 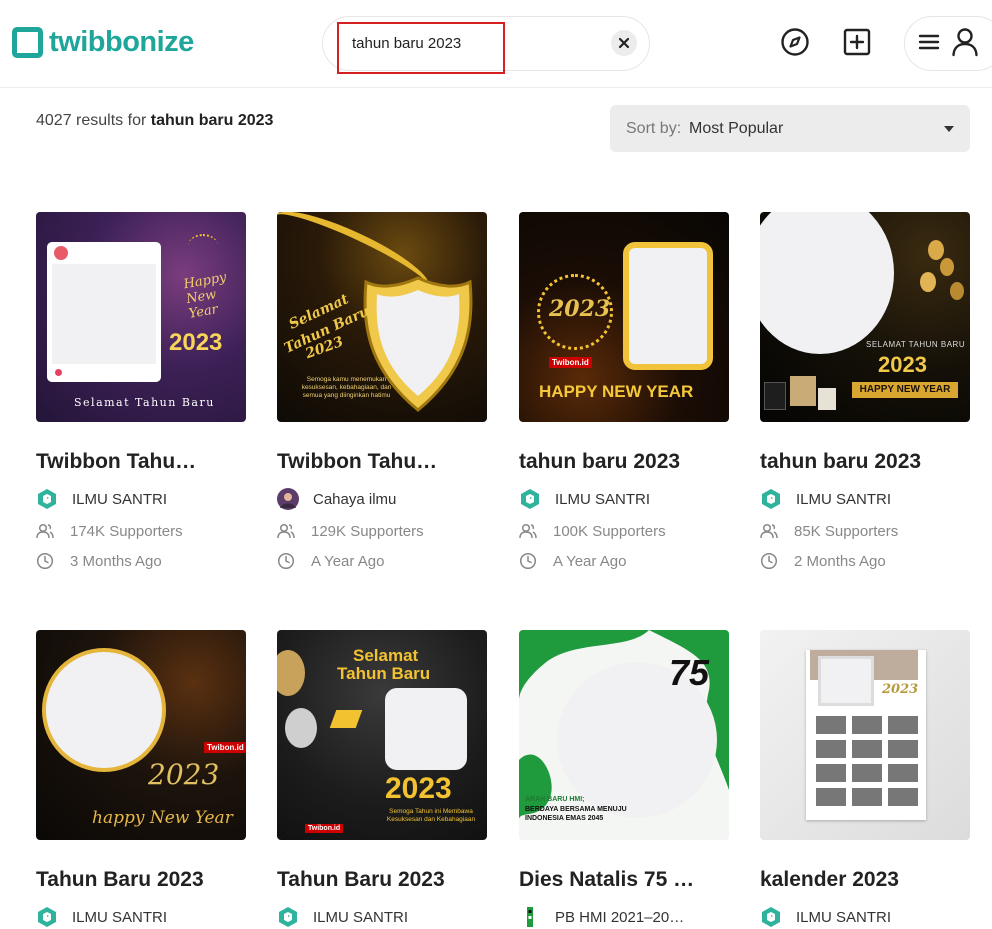 I want to click on sort-label: Sort by:, so click(x=654, y=128).